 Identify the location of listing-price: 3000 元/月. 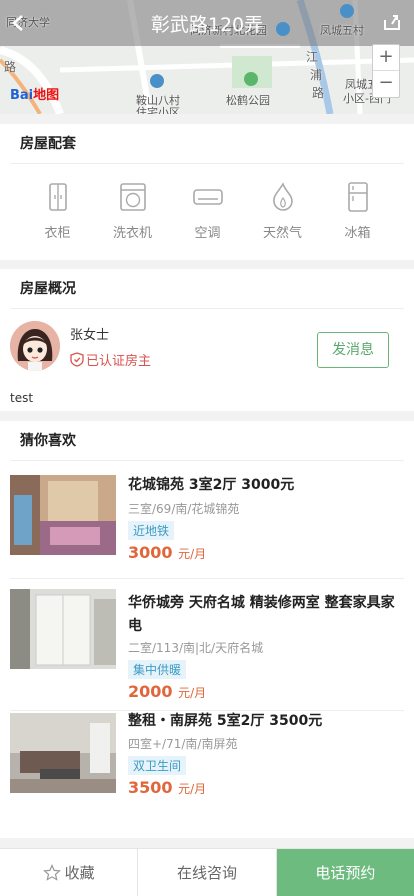
(167, 552).